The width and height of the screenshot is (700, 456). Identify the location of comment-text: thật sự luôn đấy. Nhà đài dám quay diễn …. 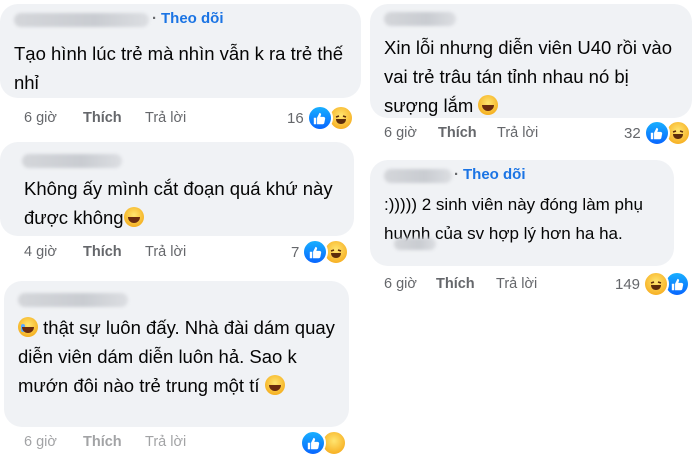
(176, 356).